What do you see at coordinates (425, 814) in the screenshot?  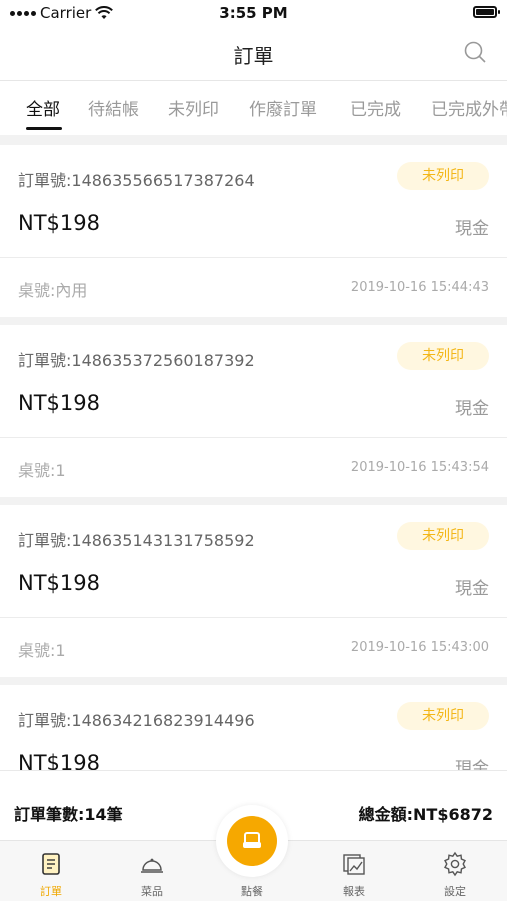 I see `order-total: 總金額:NT$6872` at bounding box center [425, 814].